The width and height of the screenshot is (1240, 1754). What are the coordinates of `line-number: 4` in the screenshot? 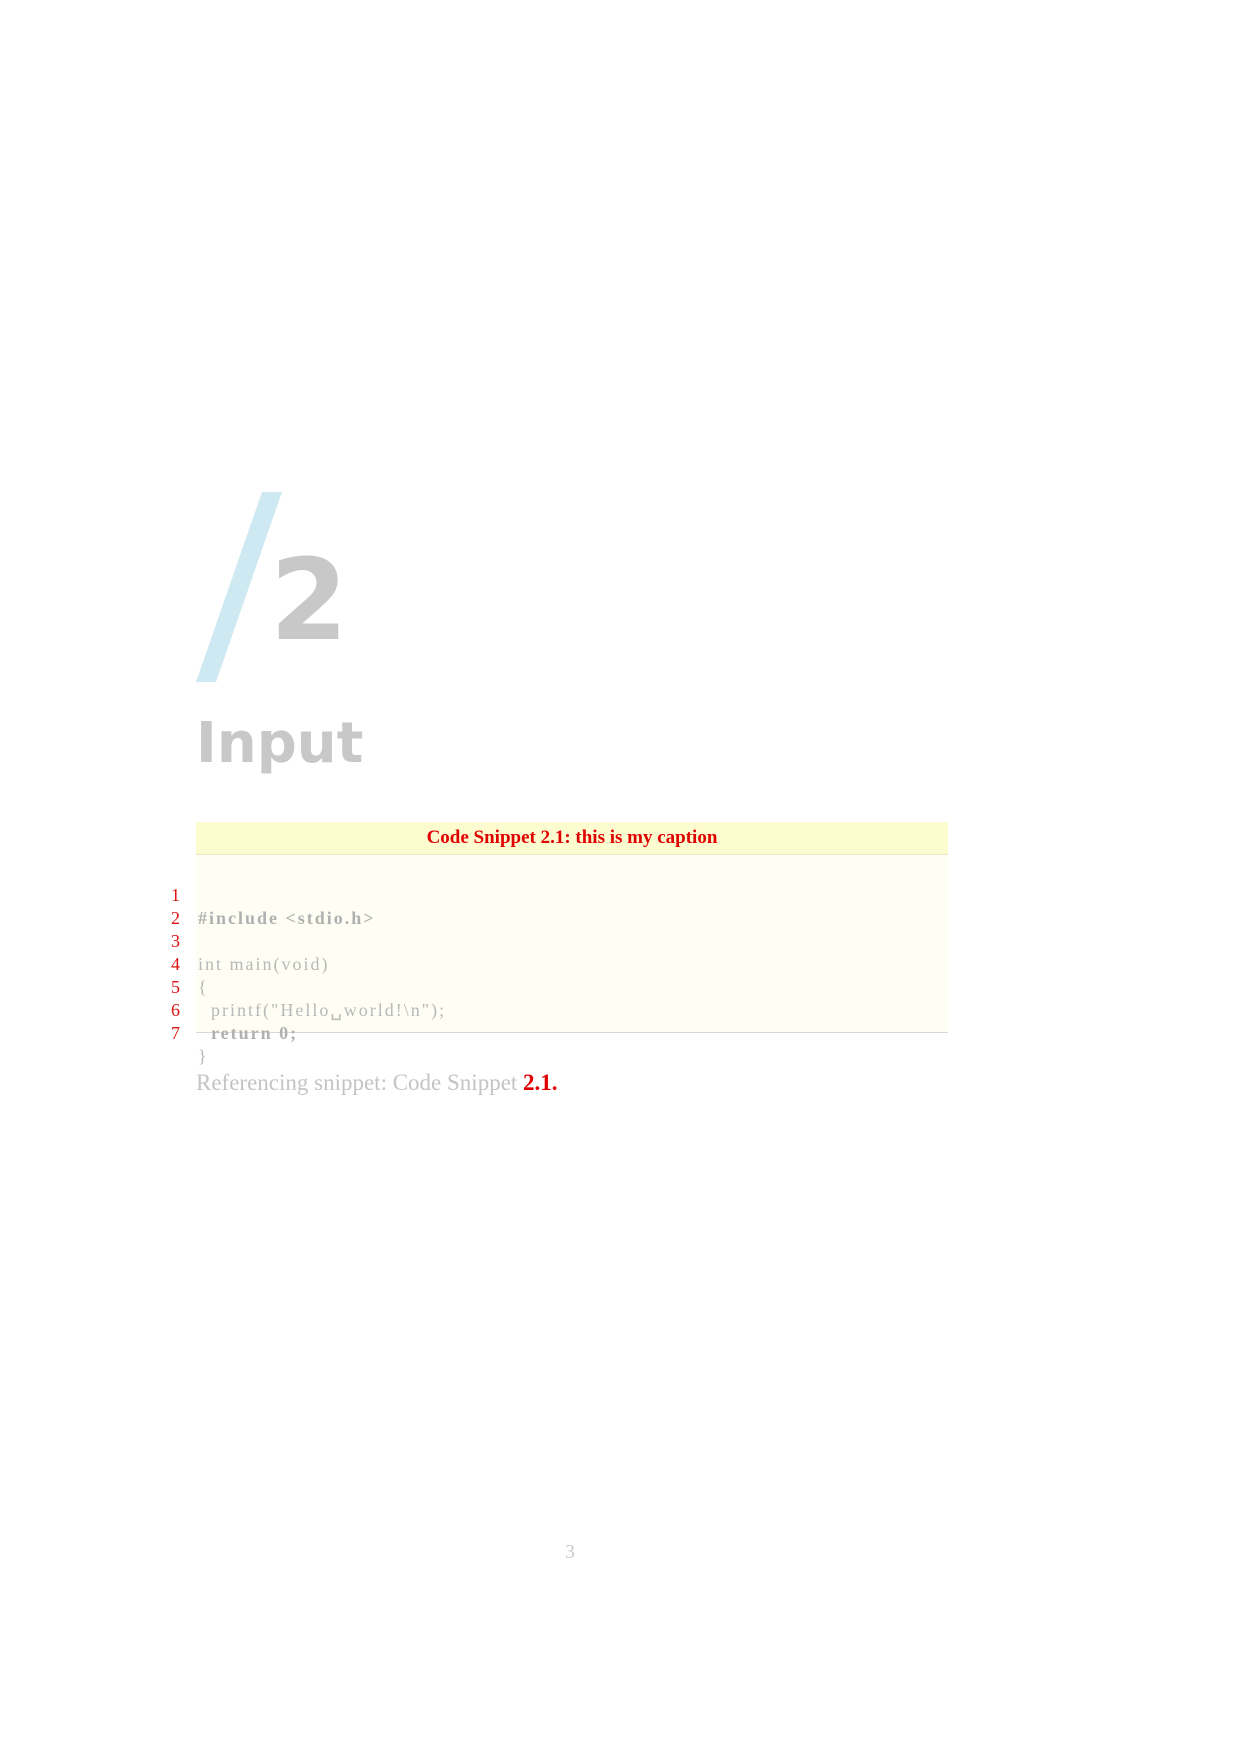 It's located at (175, 964).